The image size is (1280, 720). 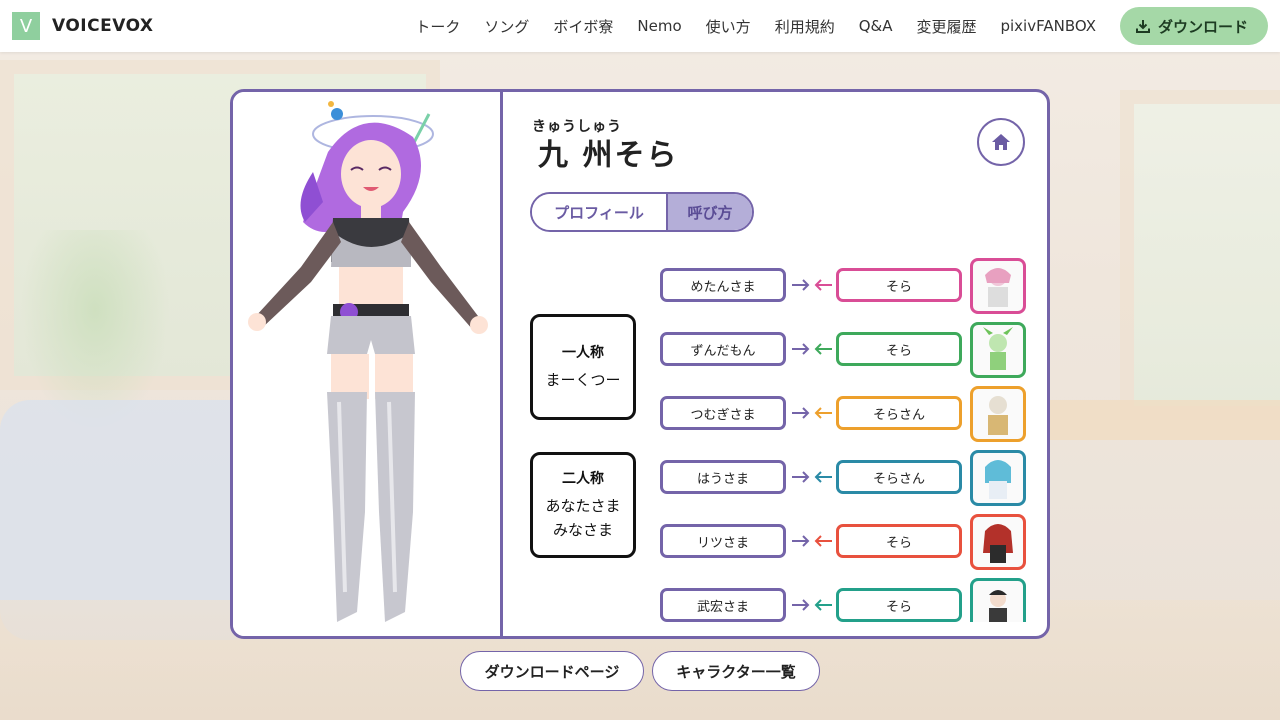 What do you see at coordinates (552, 671) in the screenshot?
I see `download-page-button: ダウンロードページ` at bounding box center [552, 671].